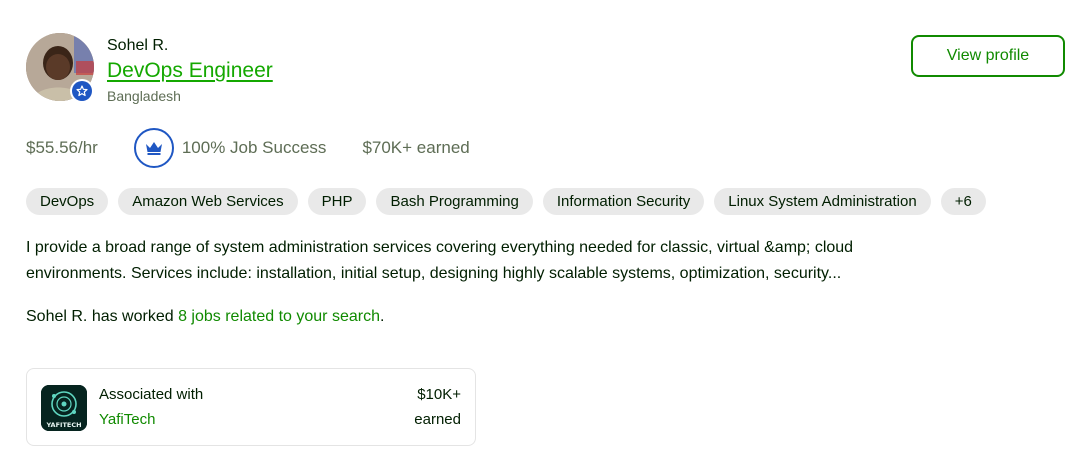 The width and height of the screenshot is (1092, 468). I want to click on total-earned: $70K+ earned, so click(416, 147).